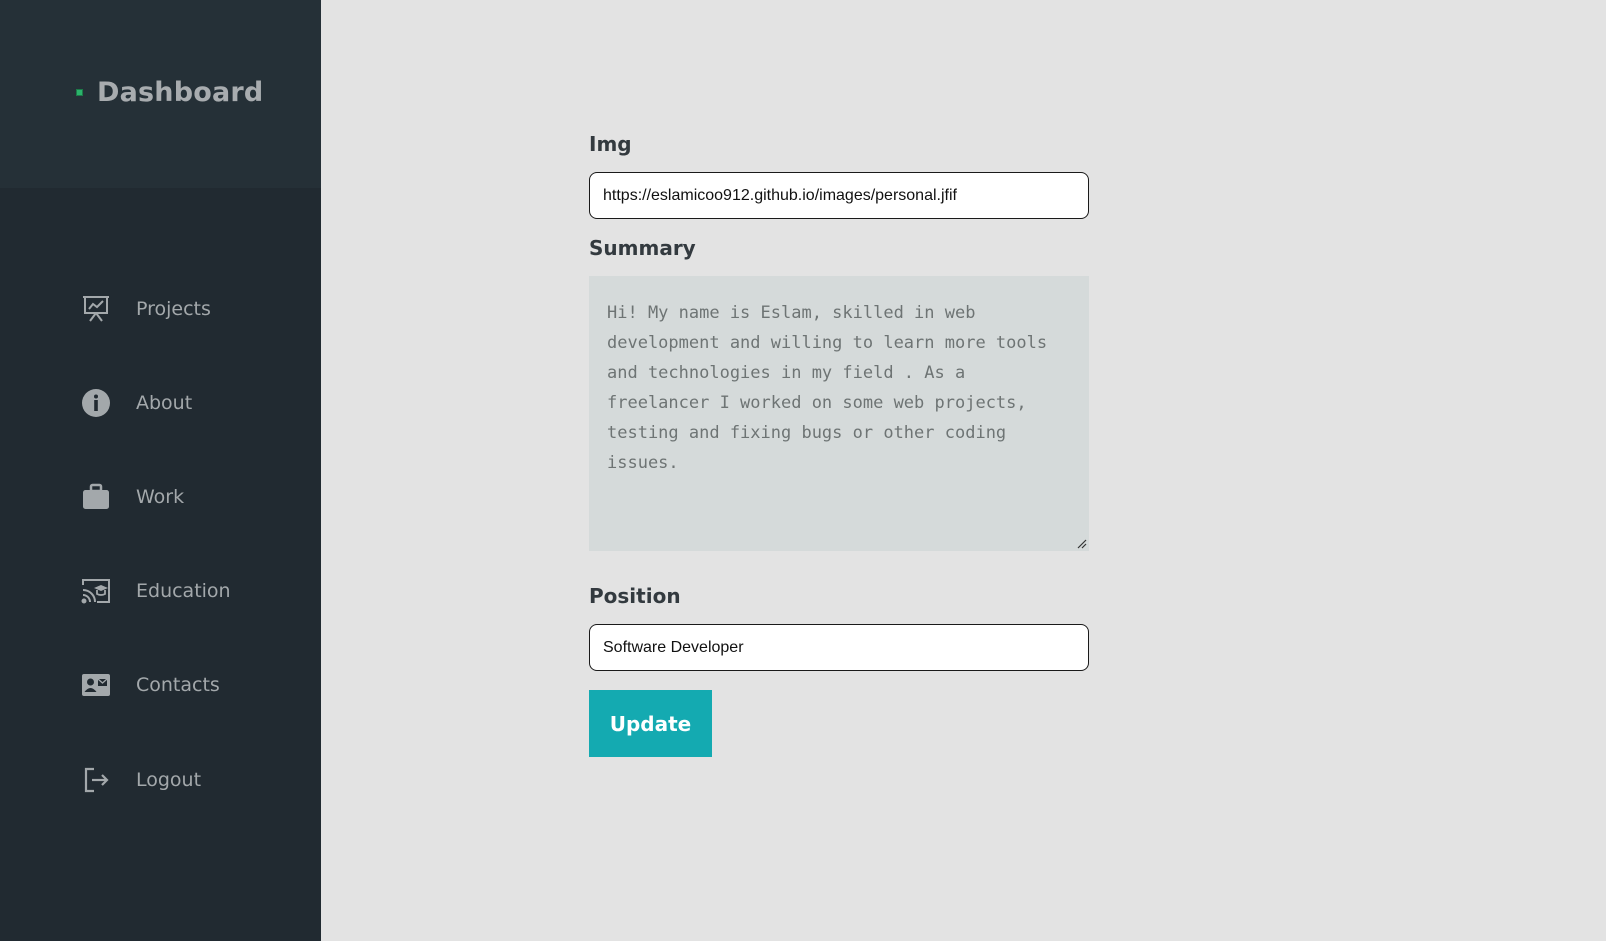 The image size is (1606, 941). I want to click on img-label: Img, so click(610, 144).